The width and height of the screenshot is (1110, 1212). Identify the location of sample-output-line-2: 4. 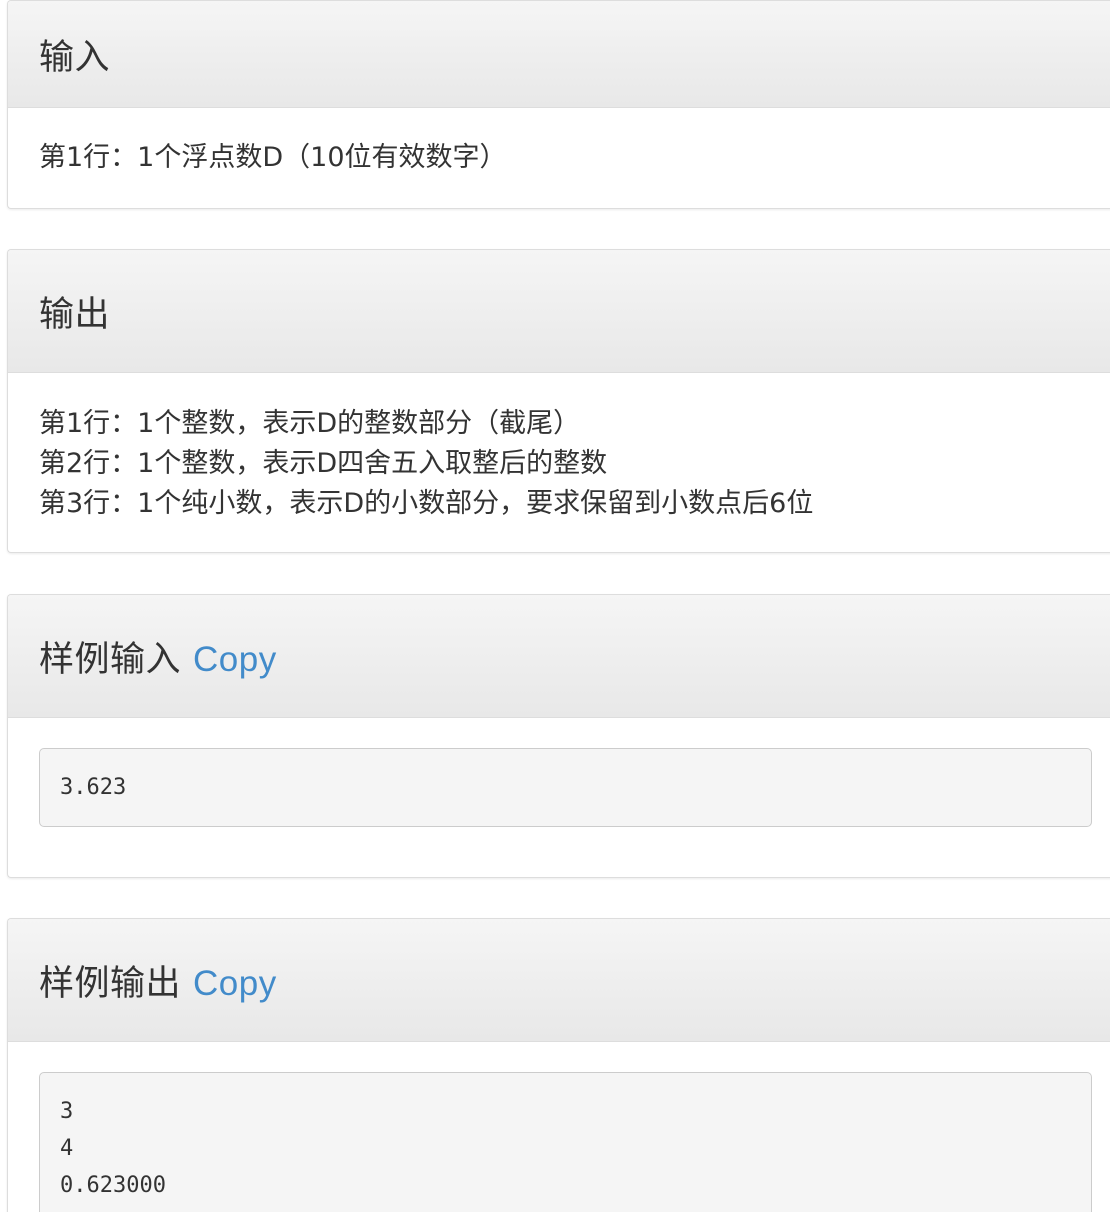
(67, 1148).